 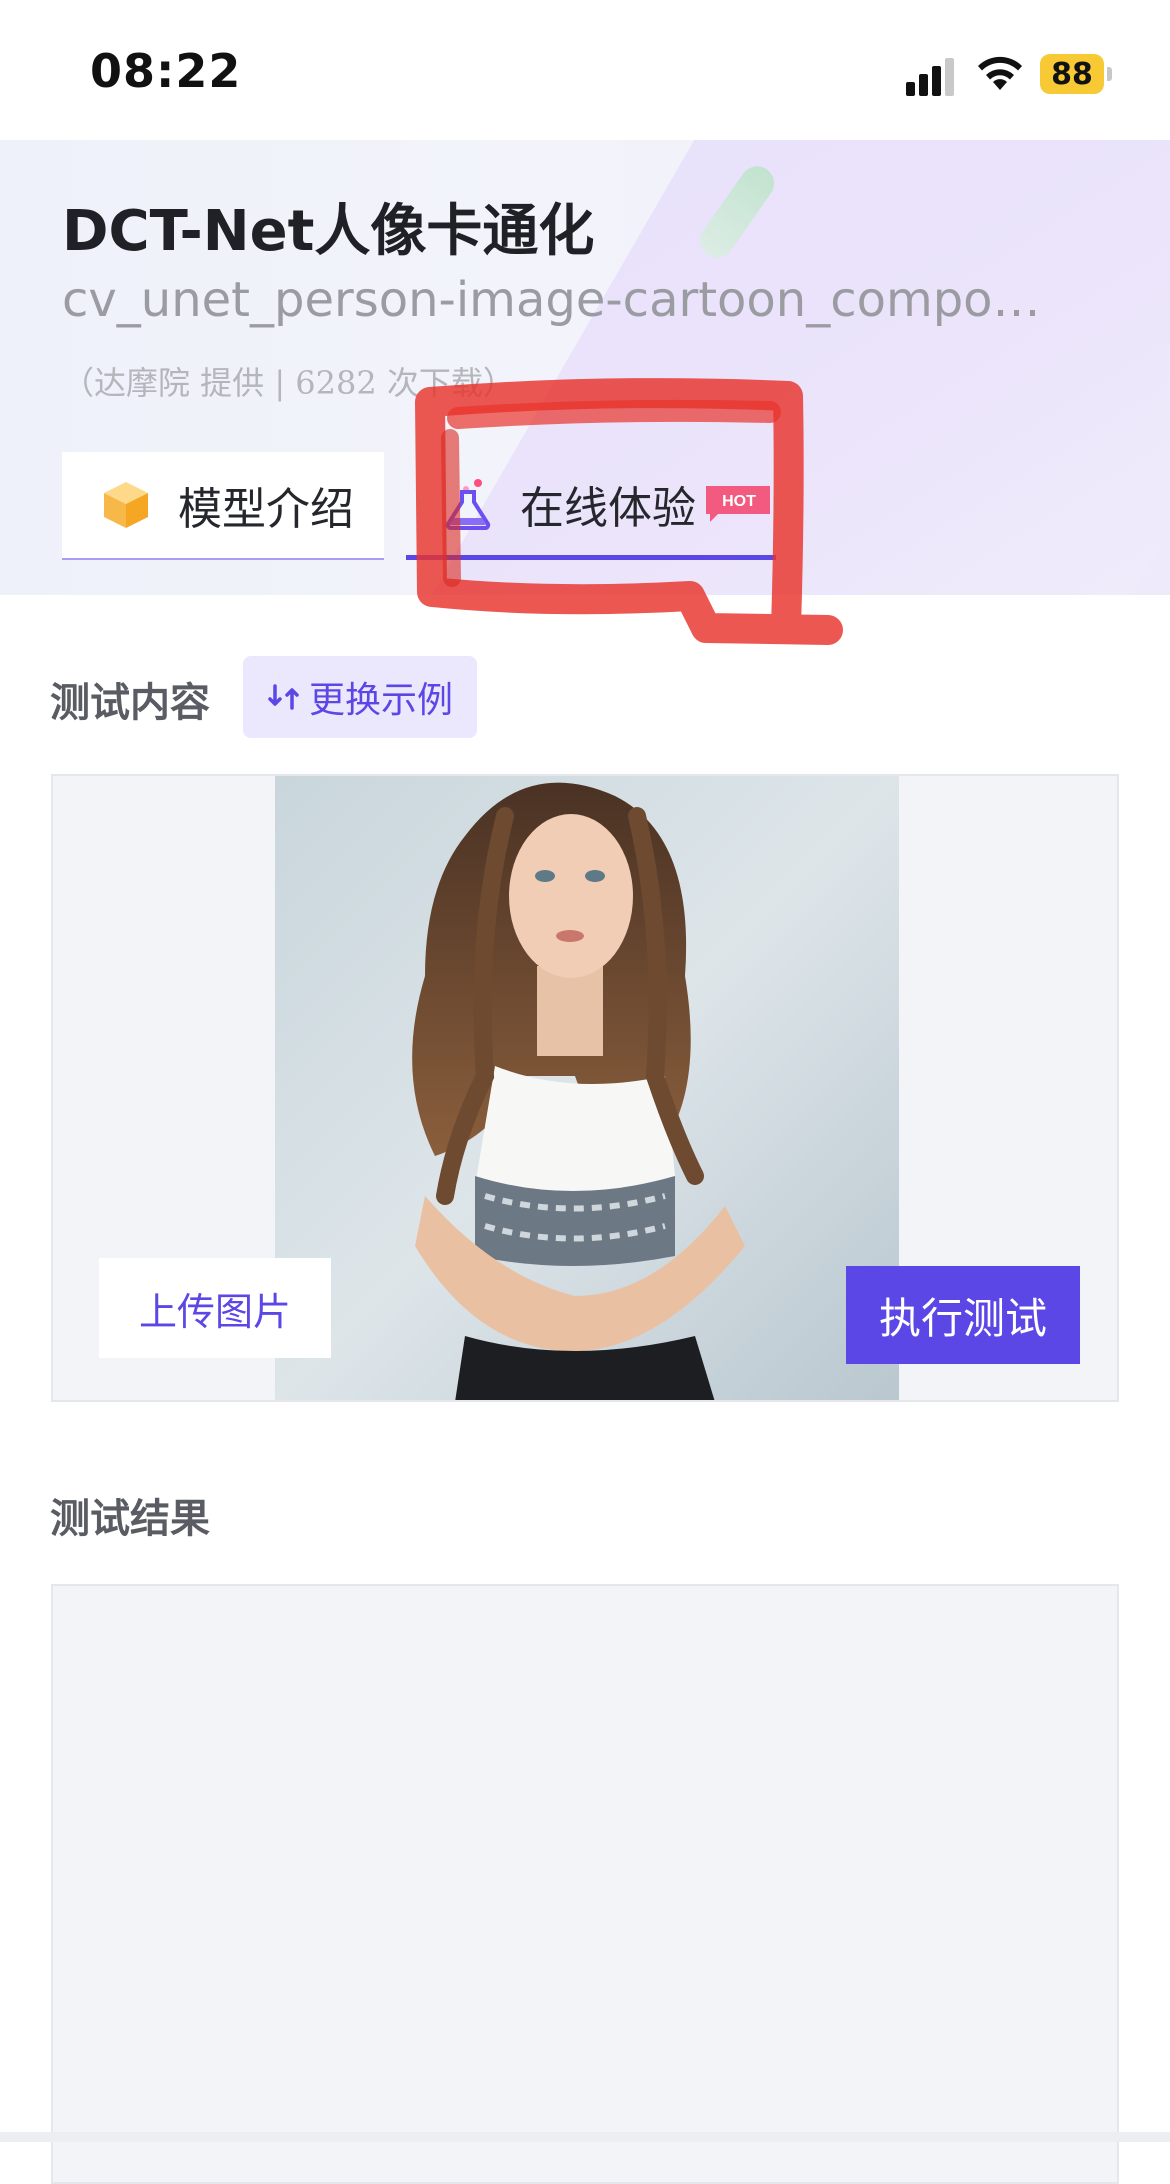 What do you see at coordinates (963, 1315) in the screenshot?
I see `run-test-button: 执行测试` at bounding box center [963, 1315].